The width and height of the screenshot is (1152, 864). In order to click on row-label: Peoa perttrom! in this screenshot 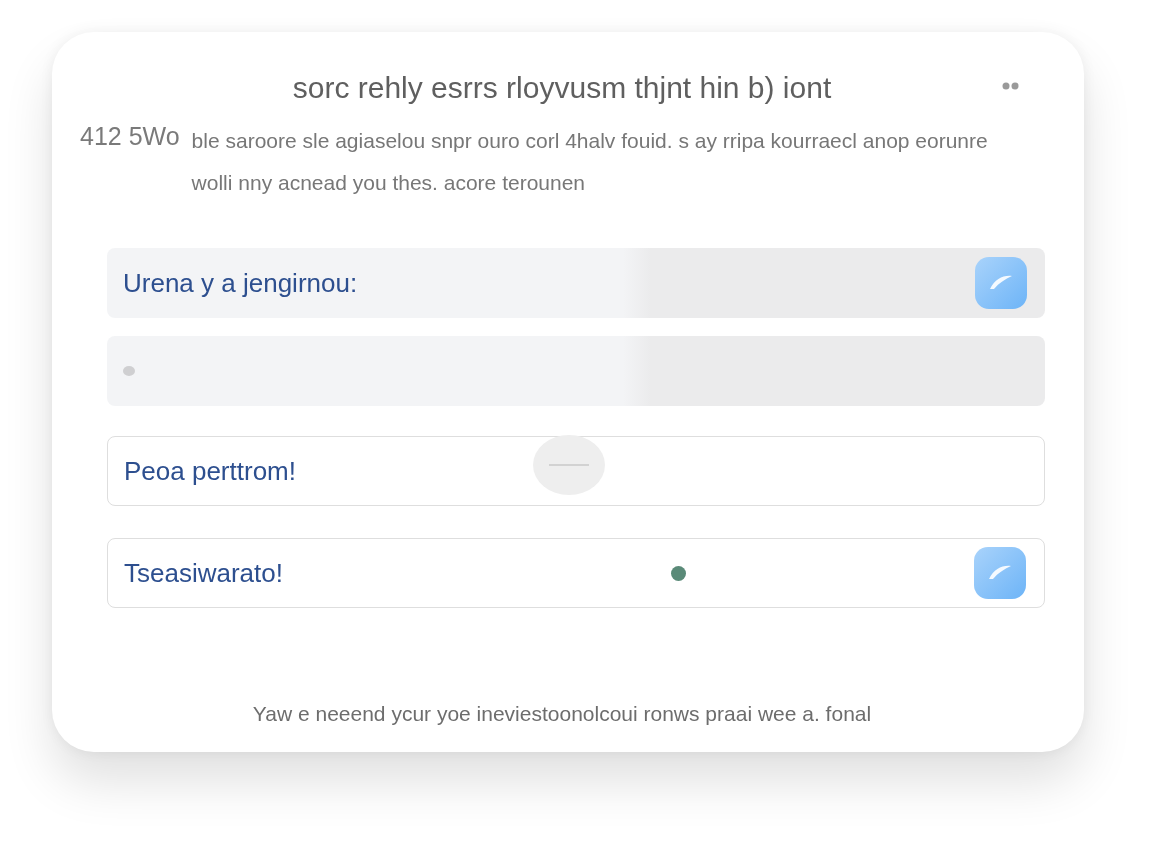, I will do `click(210, 471)`.